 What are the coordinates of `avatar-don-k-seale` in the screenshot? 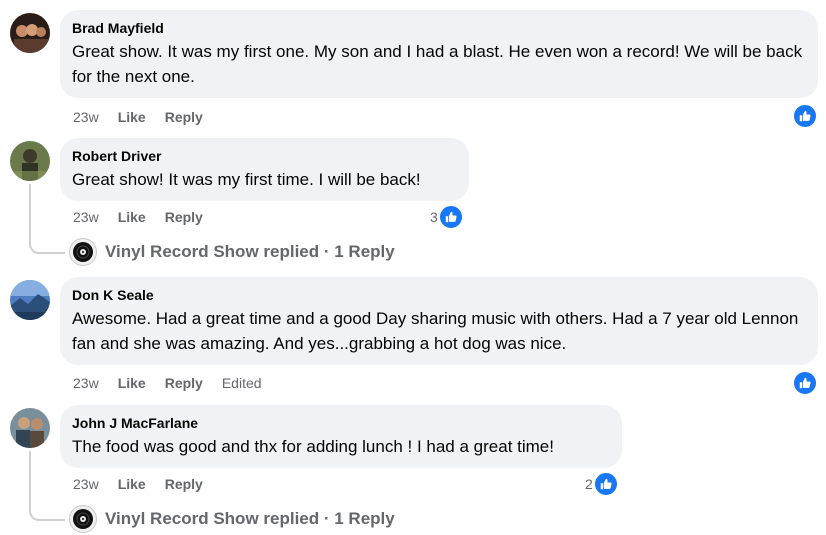 It's located at (30, 300).